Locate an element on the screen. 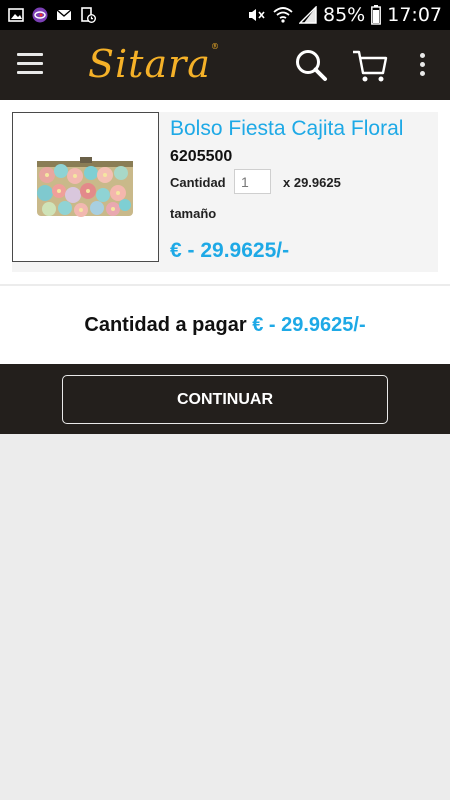 This screenshot has width=450, height=800. product-image is located at coordinates (85, 187).